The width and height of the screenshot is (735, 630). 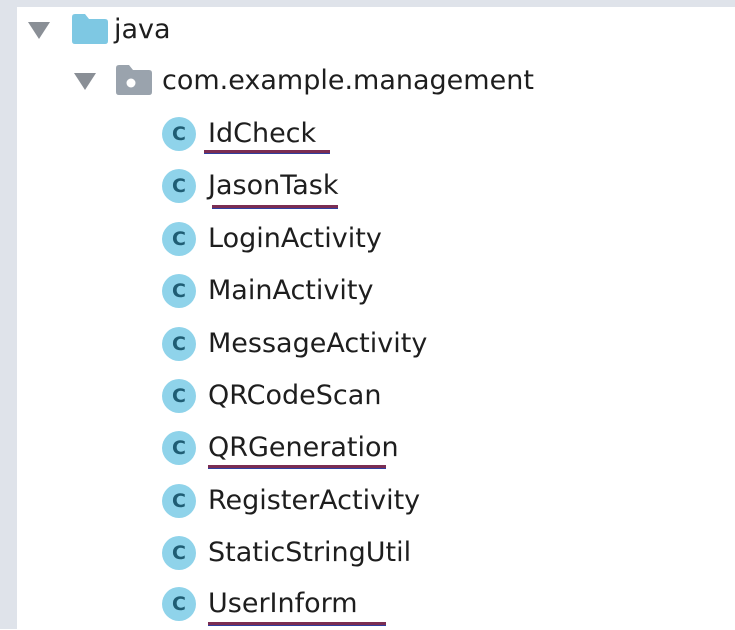 What do you see at coordinates (442, 186) in the screenshot?
I see `tree-node-class: C JasonTask` at bounding box center [442, 186].